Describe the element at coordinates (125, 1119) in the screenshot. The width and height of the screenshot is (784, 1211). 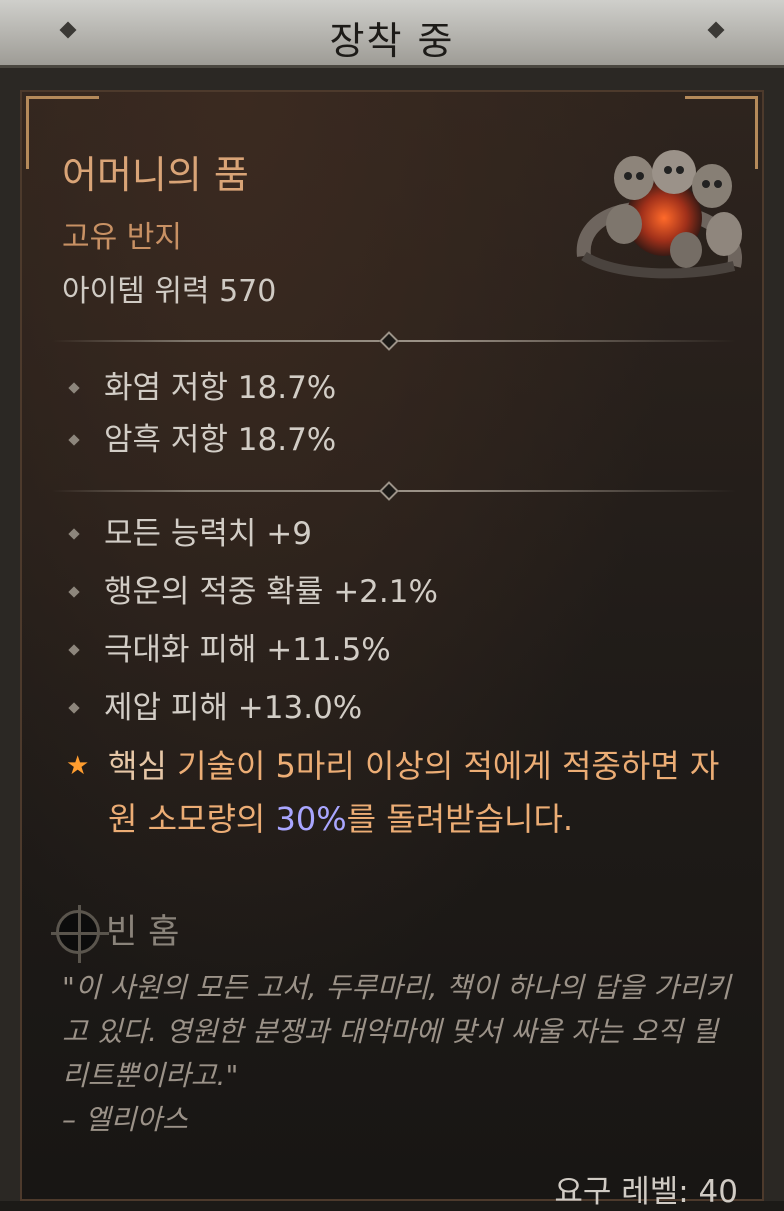
I see `flavor-attribution: – 엘리아스` at that location.